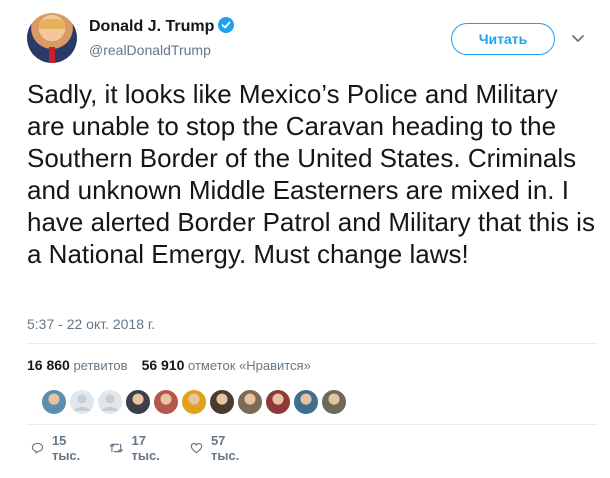 This screenshot has height=478, width=610. I want to click on follow-button: Читать, so click(503, 39).